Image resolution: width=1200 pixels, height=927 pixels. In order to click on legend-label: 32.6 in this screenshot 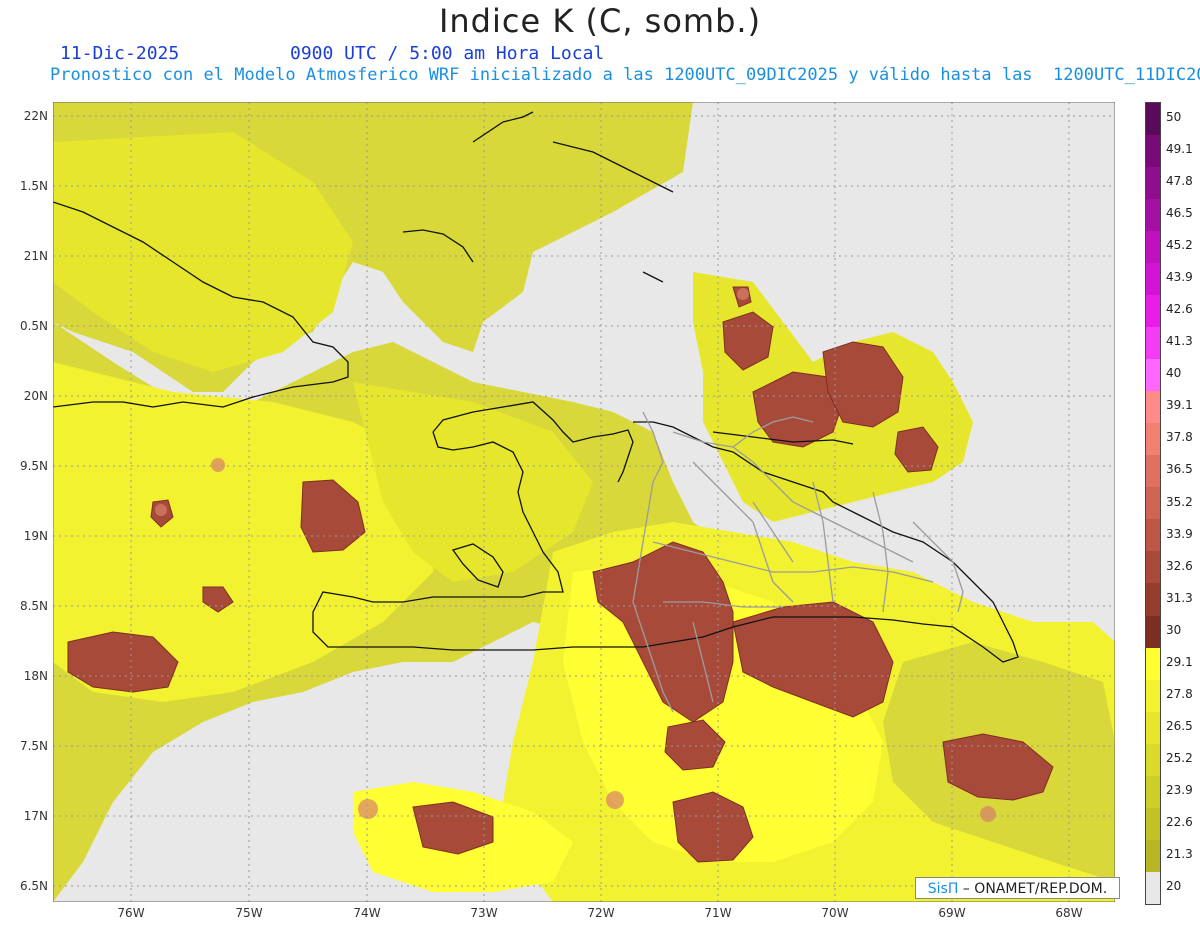, I will do `click(1179, 565)`.